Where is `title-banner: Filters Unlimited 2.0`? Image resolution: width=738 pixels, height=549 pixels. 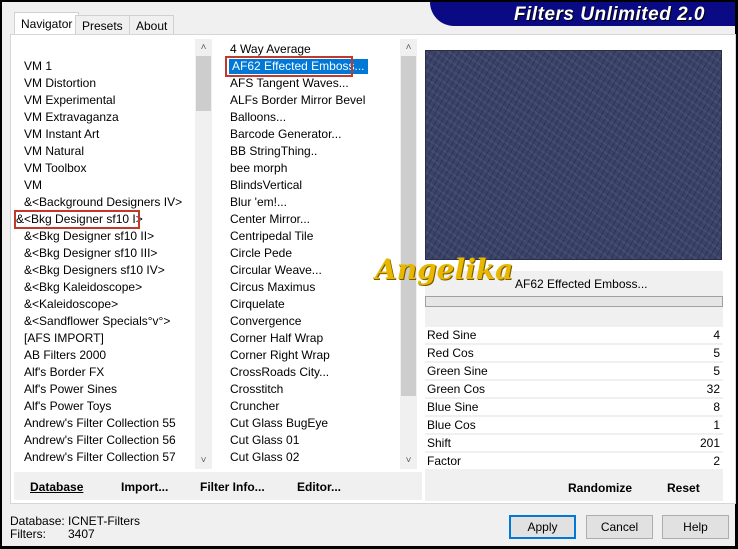 title-banner: Filters Unlimited 2.0 is located at coordinates (582, 14).